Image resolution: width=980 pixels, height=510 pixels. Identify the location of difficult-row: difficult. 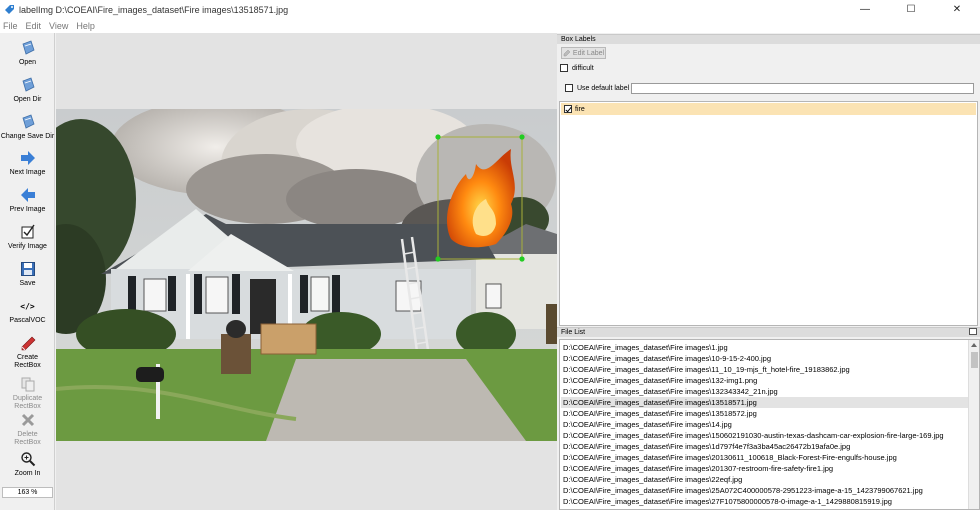
(577, 68).